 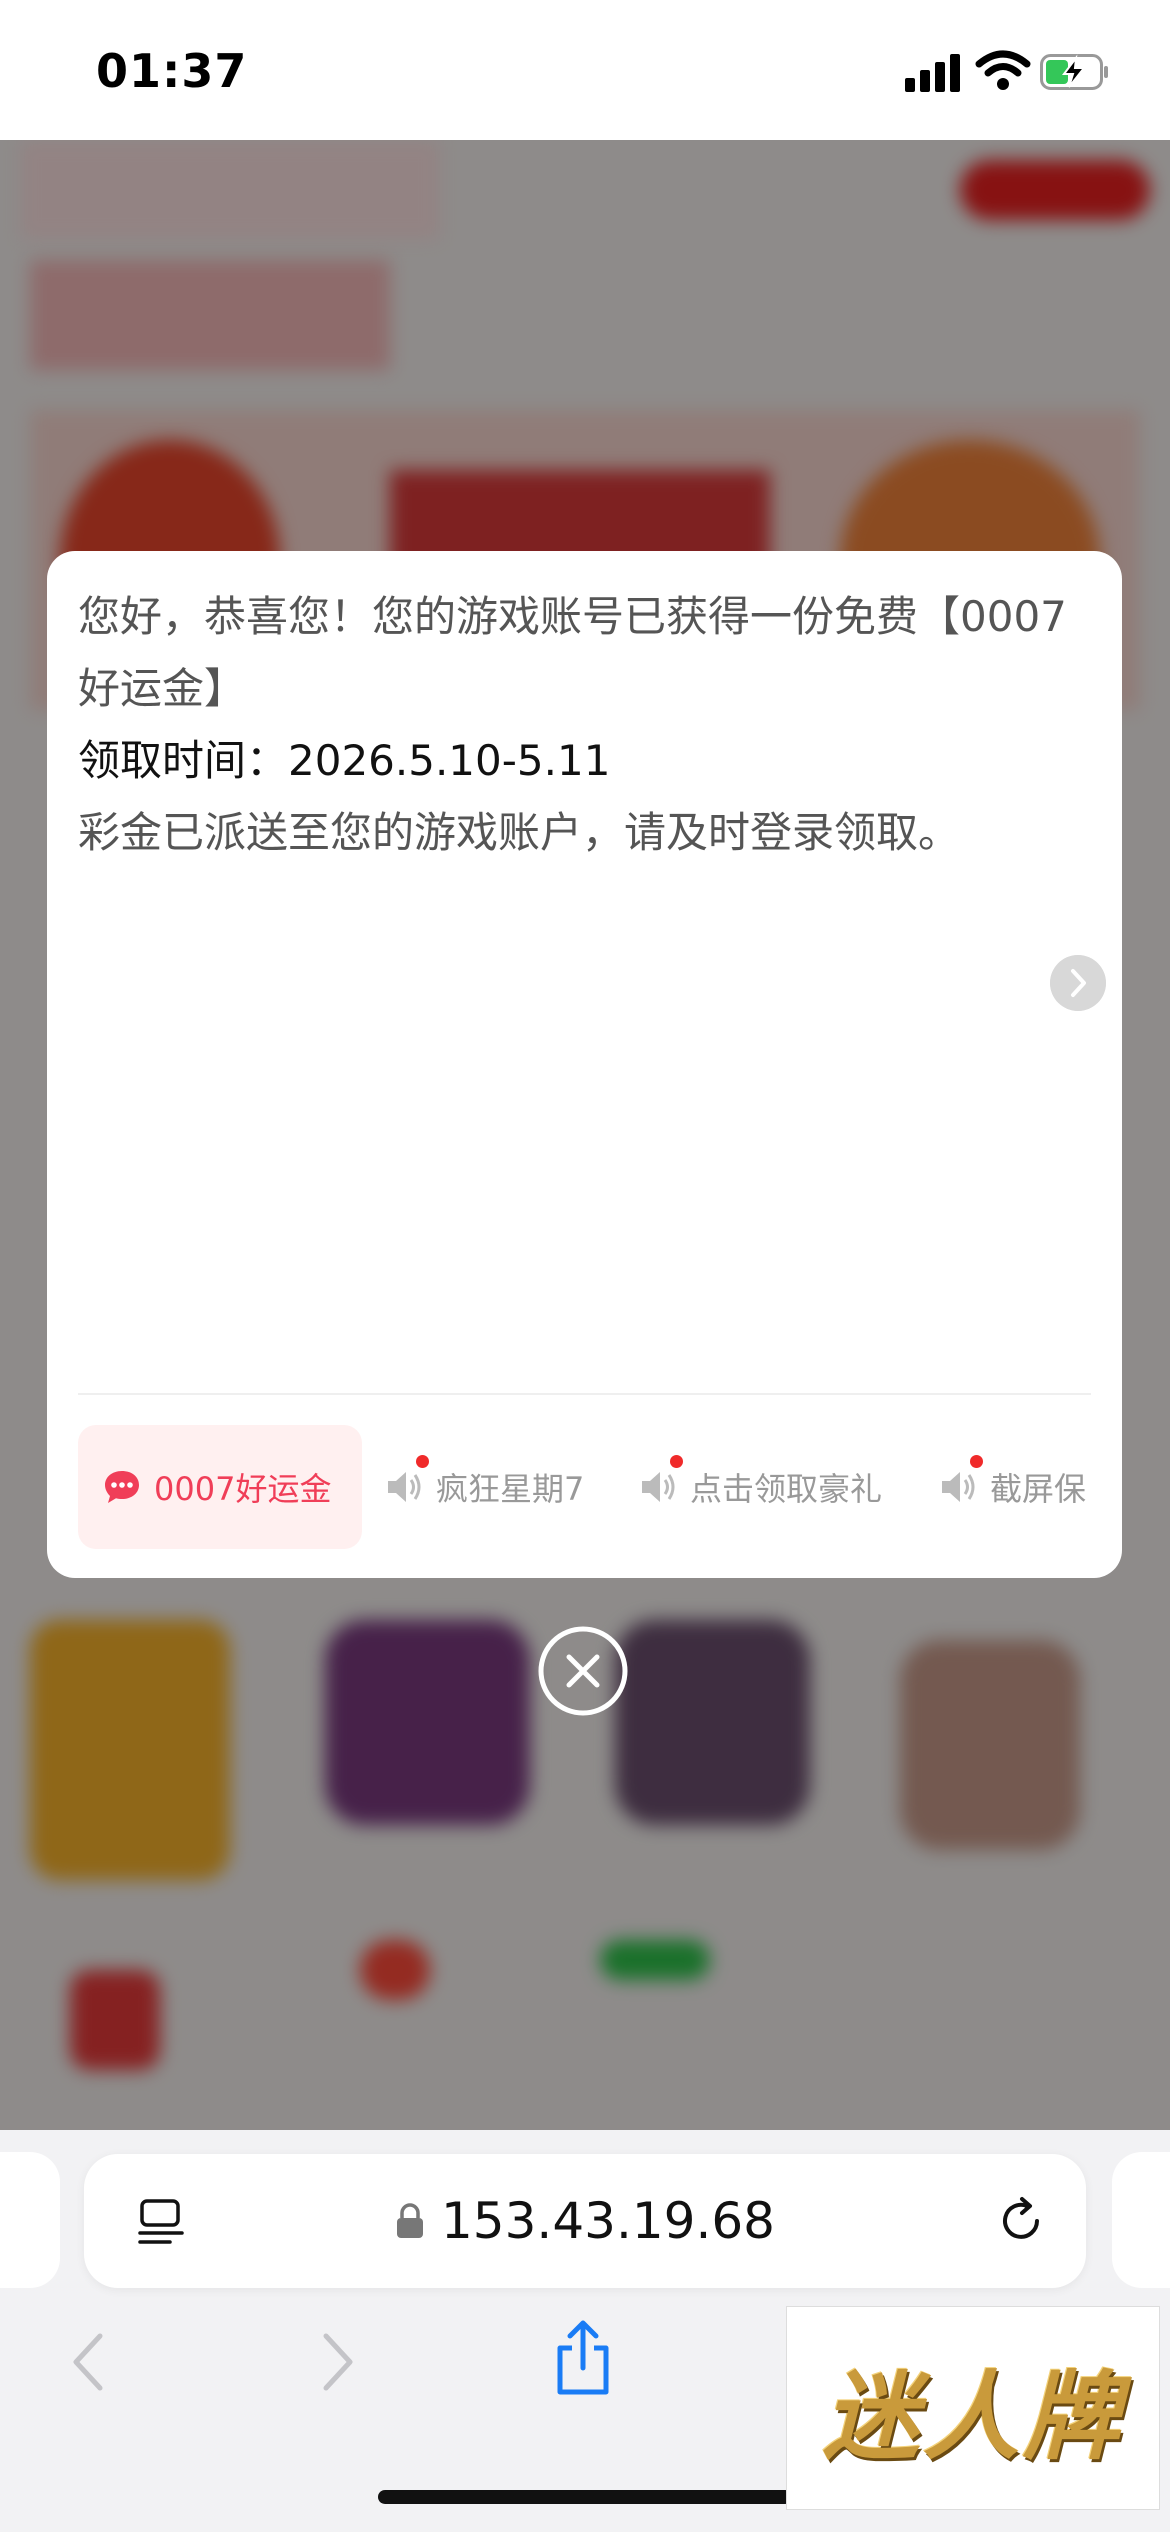 I want to click on status-time: 01:37, so click(x=172, y=71).